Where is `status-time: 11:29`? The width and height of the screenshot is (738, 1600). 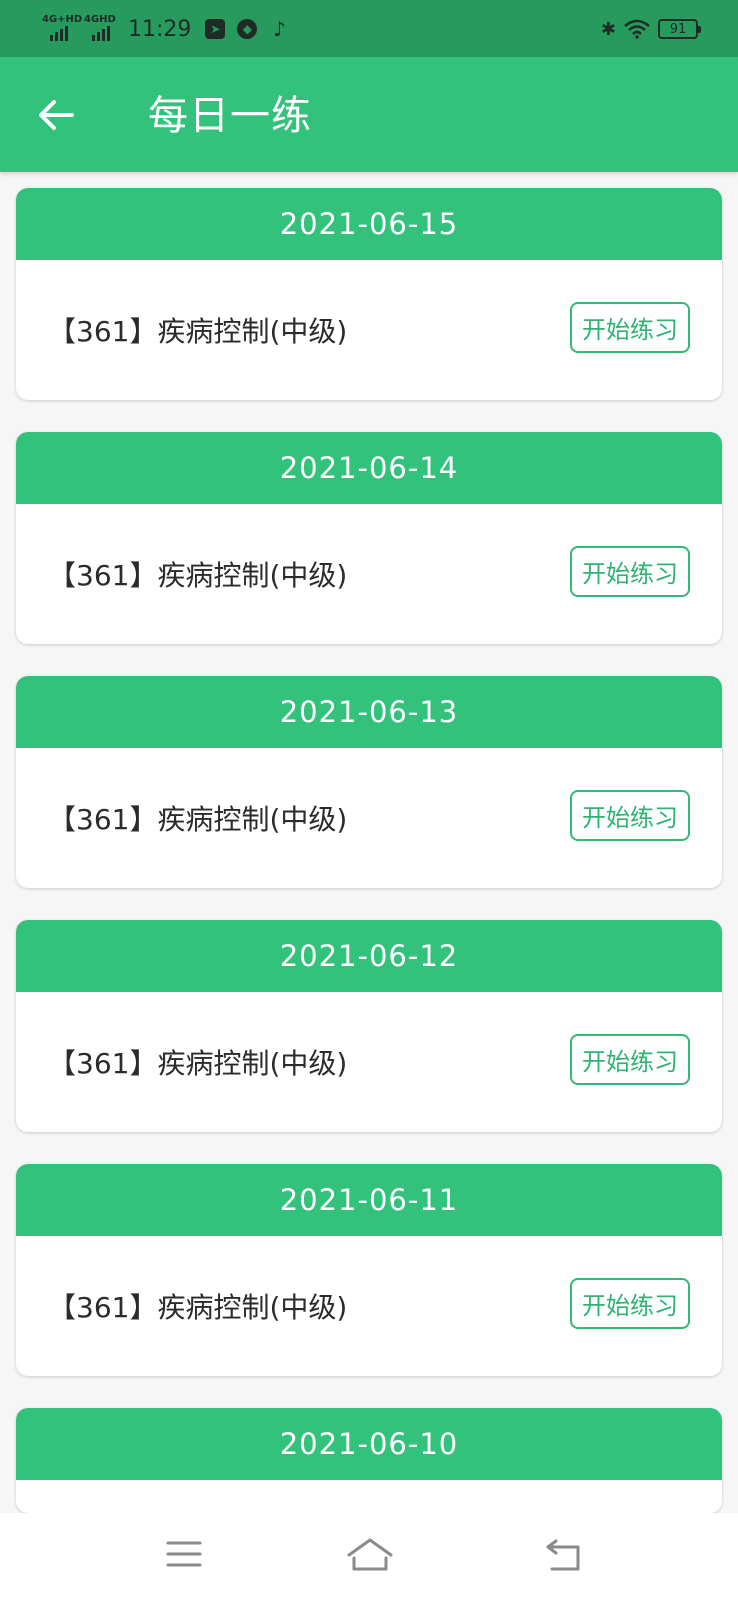 status-time: 11:29 is located at coordinates (160, 29).